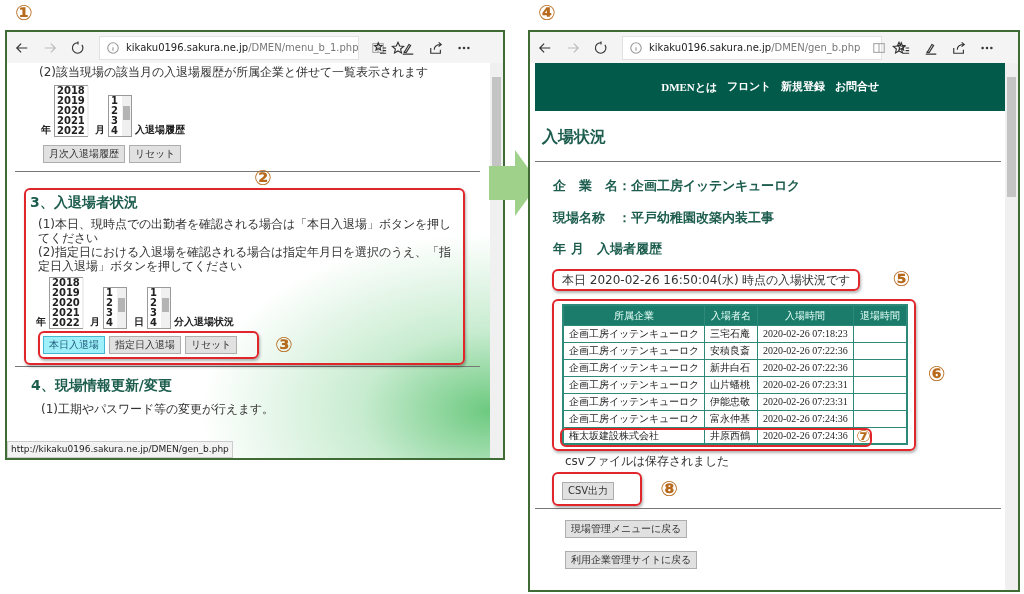 The height and width of the screenshot is (594, 1024). Describe the element at coordinates (903, 47) in the screenshot. I see `star-list-icon` at that location.